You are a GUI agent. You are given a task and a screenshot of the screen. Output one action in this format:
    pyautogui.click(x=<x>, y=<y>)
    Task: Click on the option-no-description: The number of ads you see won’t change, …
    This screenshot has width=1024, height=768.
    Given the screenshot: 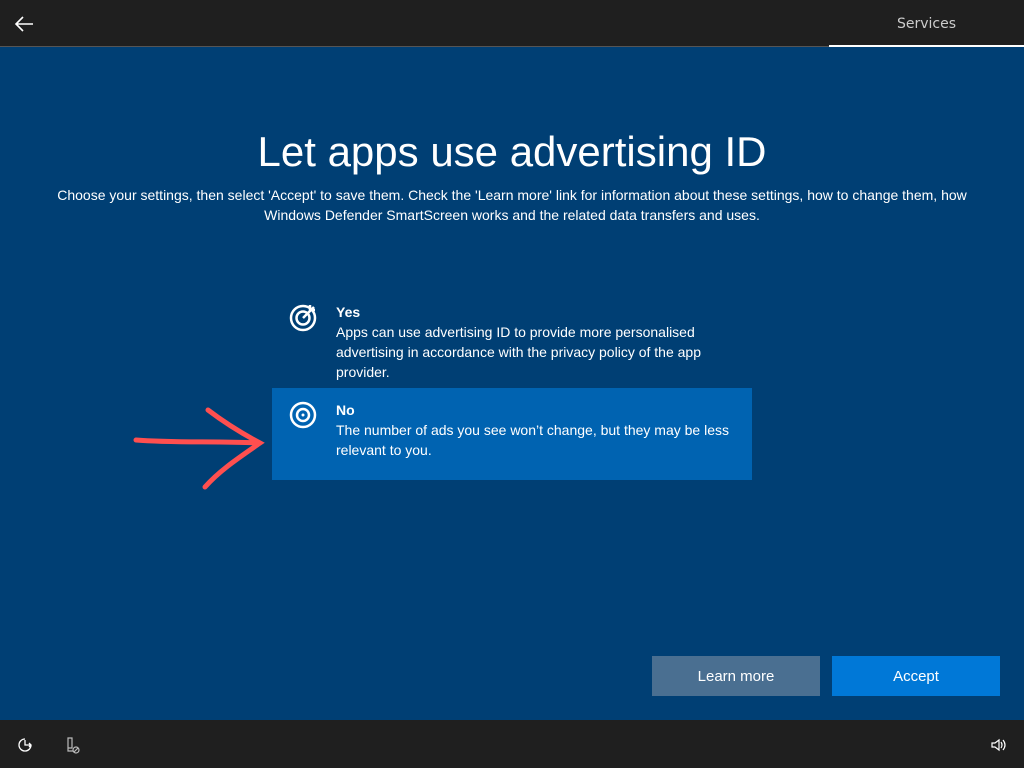 What is the action you would take?
    pyautogui.click(x=533, y=440)
    